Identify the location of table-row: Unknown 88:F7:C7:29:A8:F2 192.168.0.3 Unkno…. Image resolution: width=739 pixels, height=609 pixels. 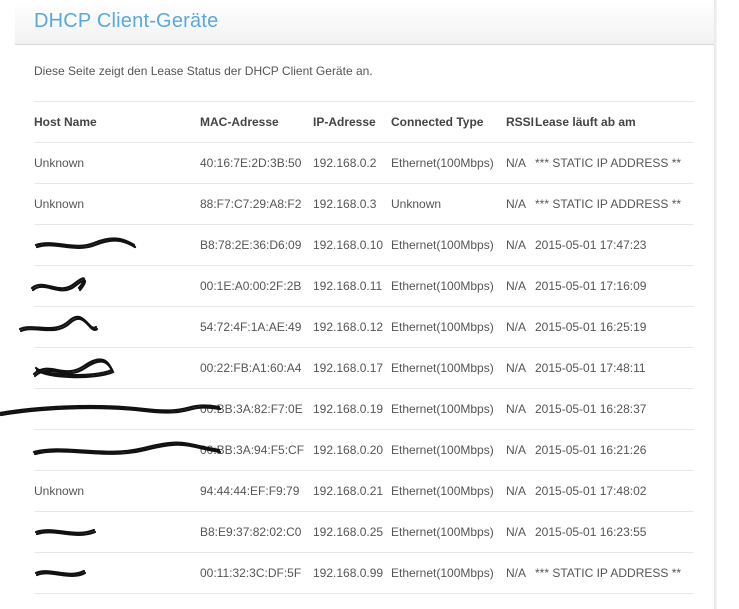
(364, 204).